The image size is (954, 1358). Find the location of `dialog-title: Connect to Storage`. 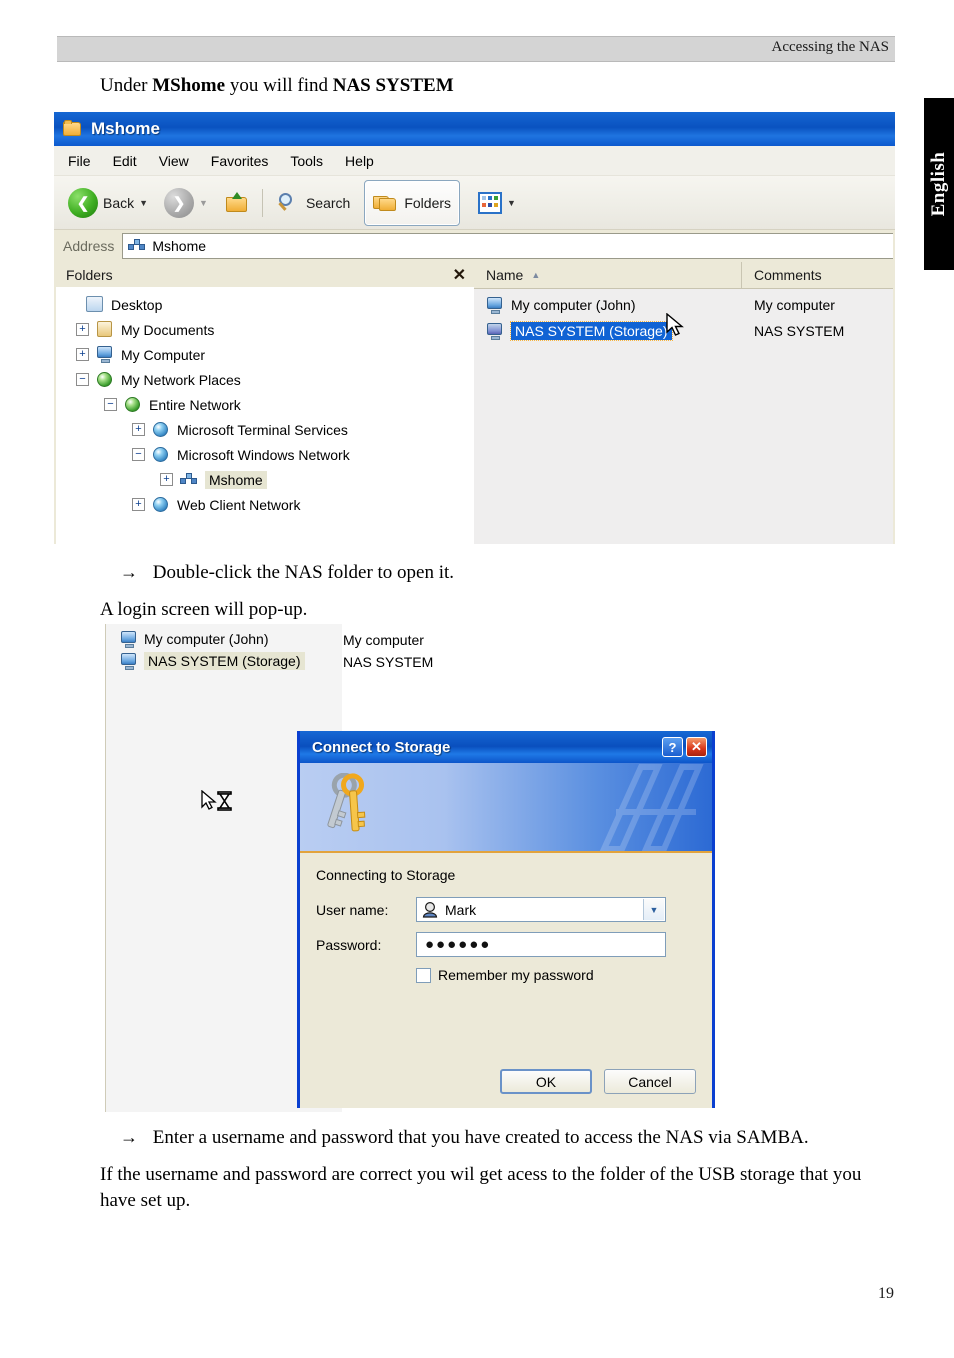

dialog-title: Connect to Storage is located at coordinates (381, 747).